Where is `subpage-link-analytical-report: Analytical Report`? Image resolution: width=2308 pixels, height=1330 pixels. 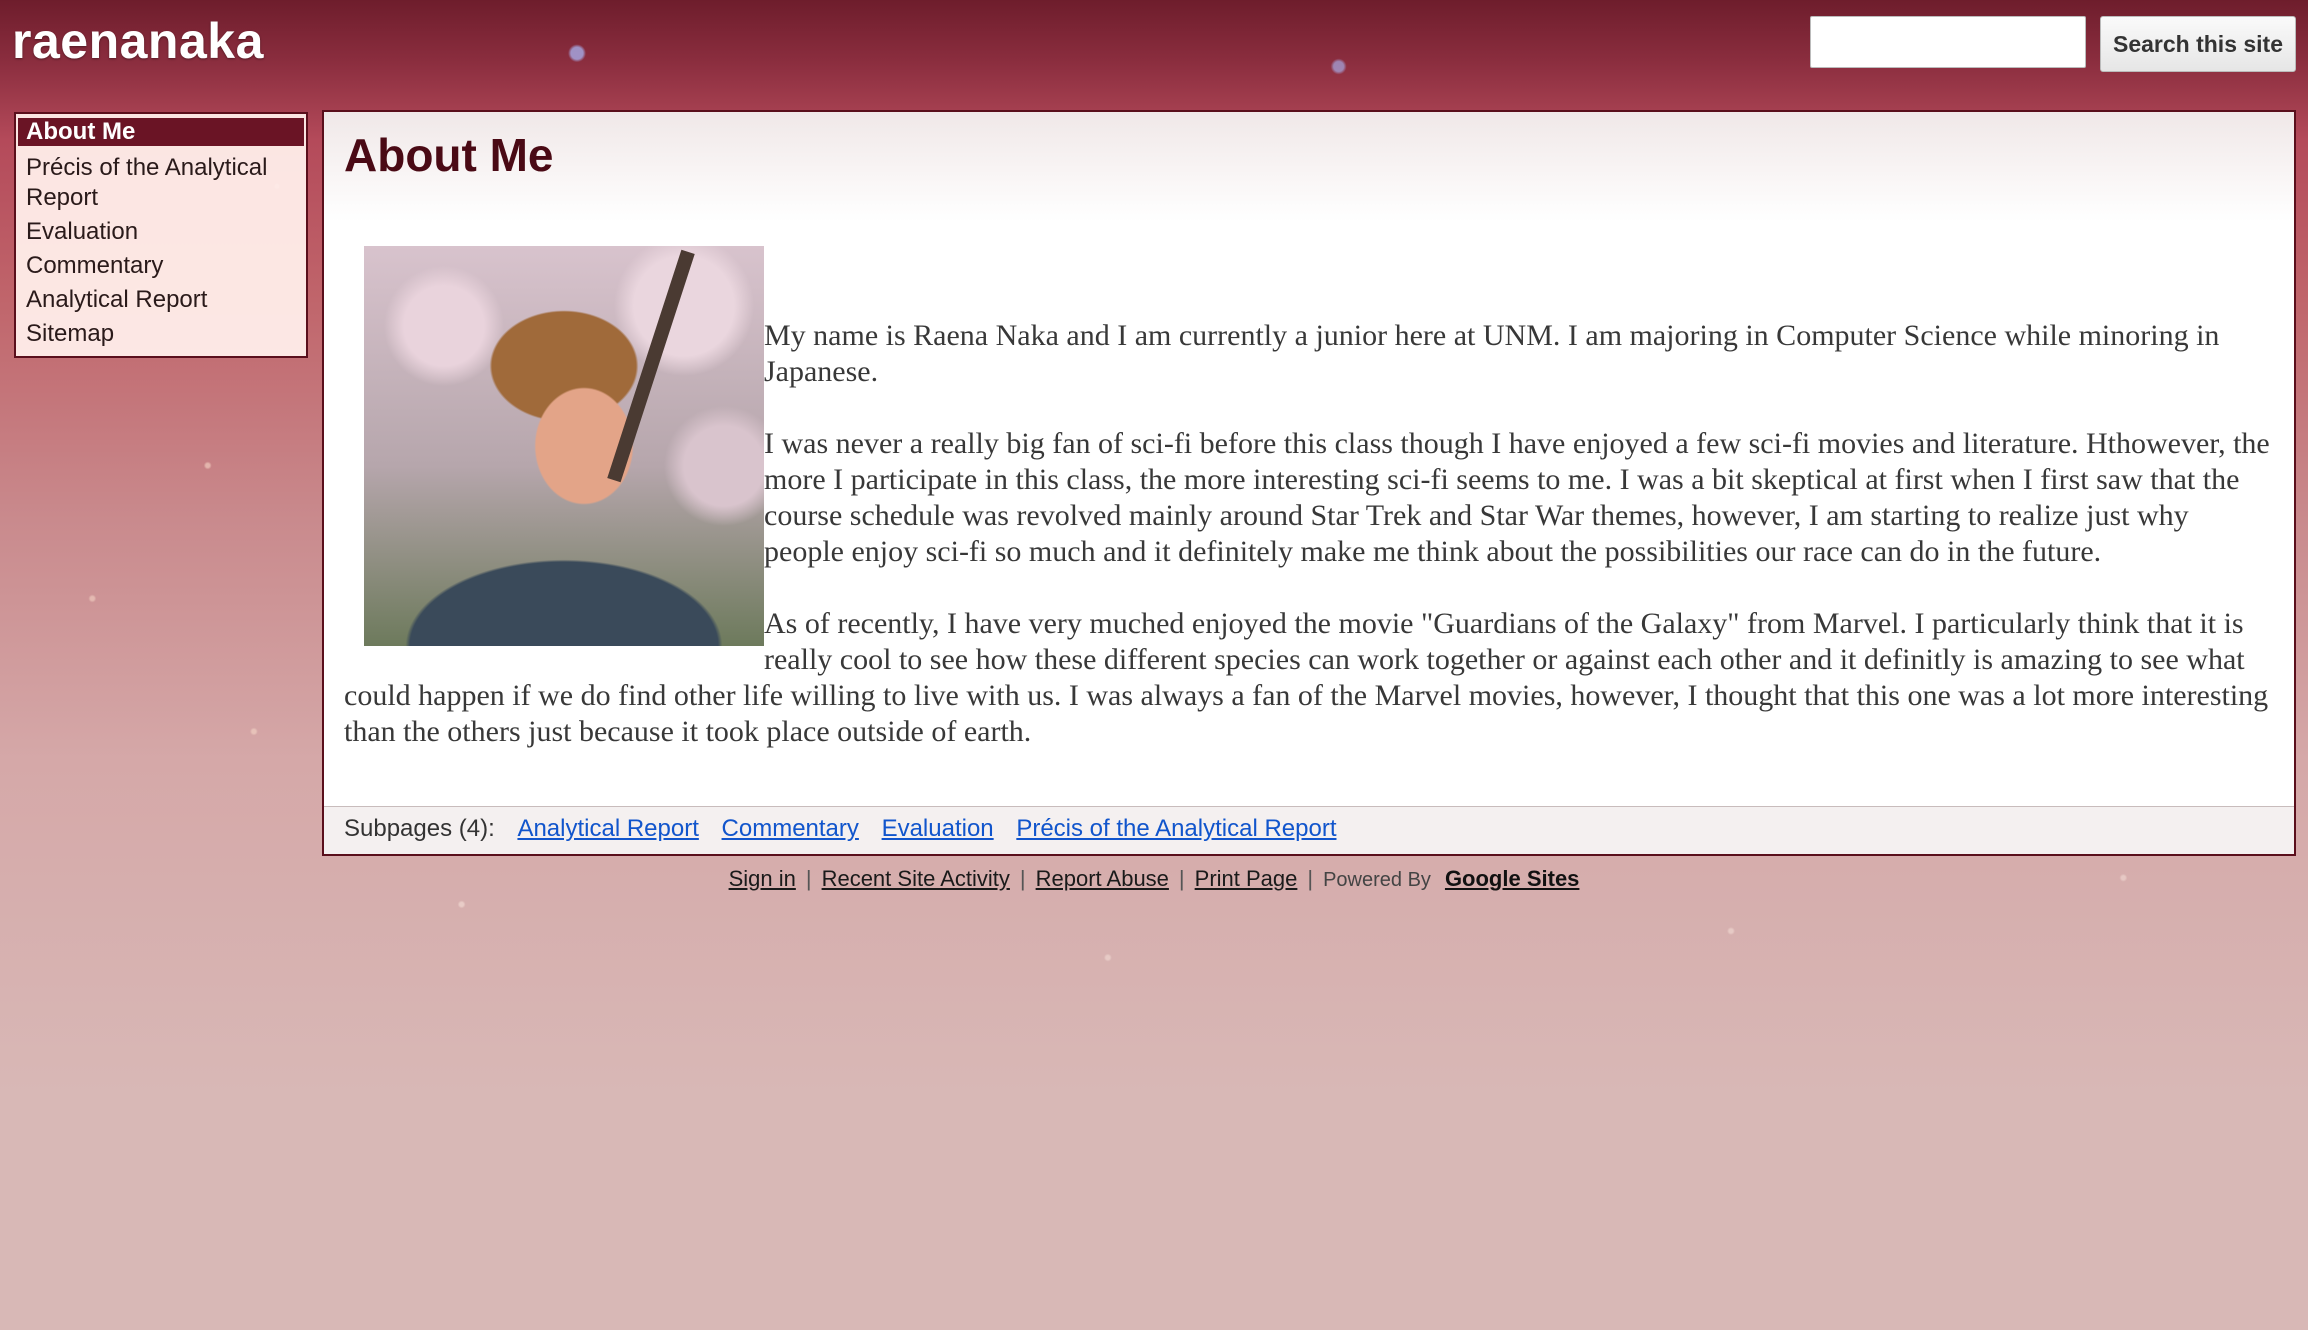 subpage-link-analytical-report: Analytical Report is located at coordinates (607, 828).